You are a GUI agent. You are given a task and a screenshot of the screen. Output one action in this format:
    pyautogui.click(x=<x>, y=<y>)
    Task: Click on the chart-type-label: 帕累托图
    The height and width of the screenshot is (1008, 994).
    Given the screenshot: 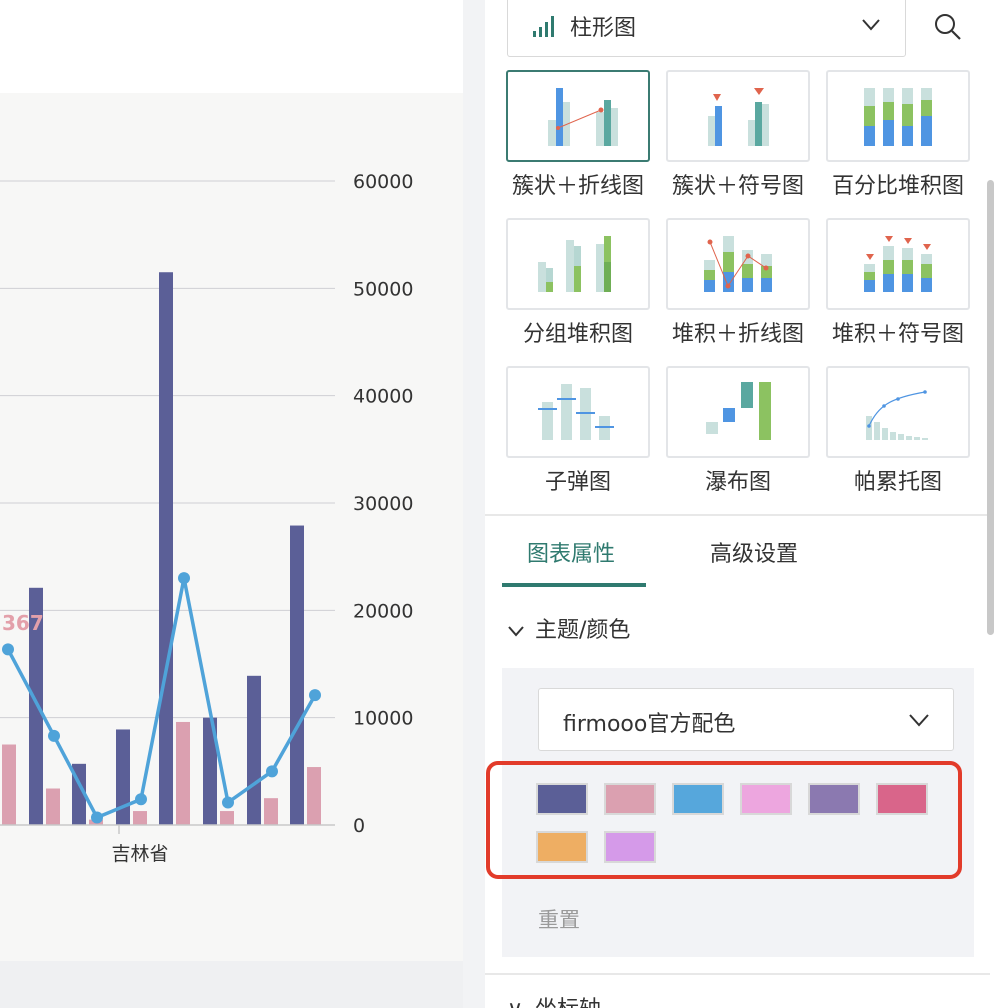 What is the action you would take?
    pyautogui.click(x=897, y=482)
    